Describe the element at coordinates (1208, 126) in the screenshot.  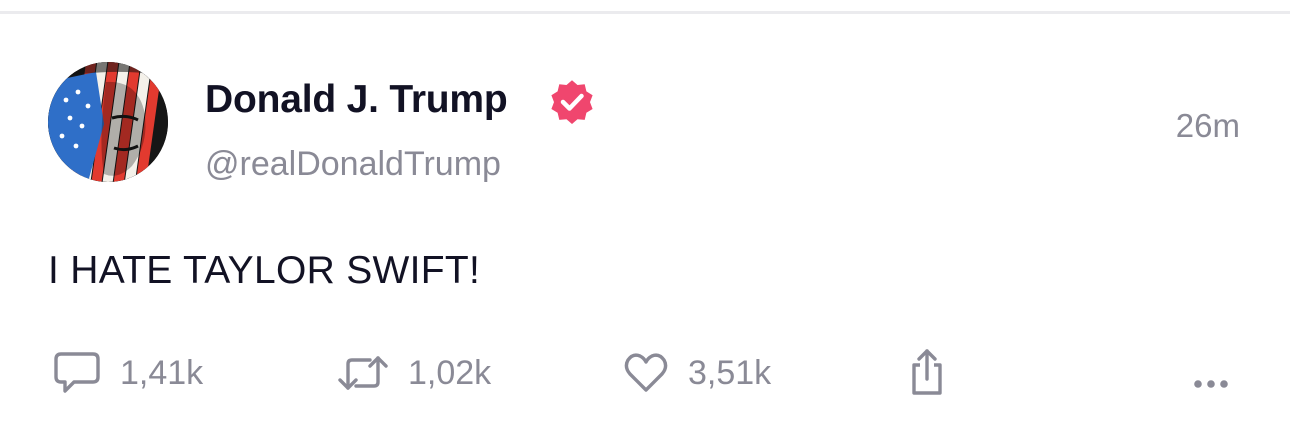
I see `post-timestamp: 26m` at that location.